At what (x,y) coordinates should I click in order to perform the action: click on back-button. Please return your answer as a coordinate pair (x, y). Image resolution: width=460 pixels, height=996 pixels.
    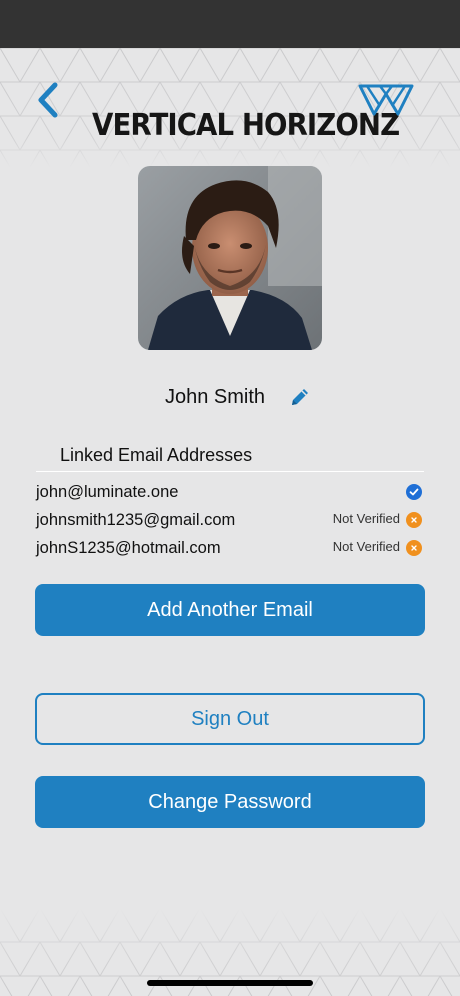
    Looking at the image, I should click on (48, 100).